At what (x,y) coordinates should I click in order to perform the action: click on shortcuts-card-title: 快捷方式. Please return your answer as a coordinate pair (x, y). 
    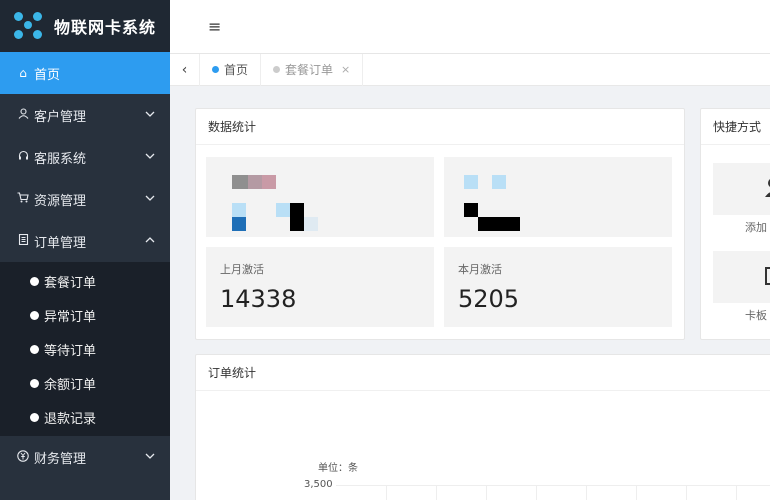
    Looking at the image, I should click on (735, 127).